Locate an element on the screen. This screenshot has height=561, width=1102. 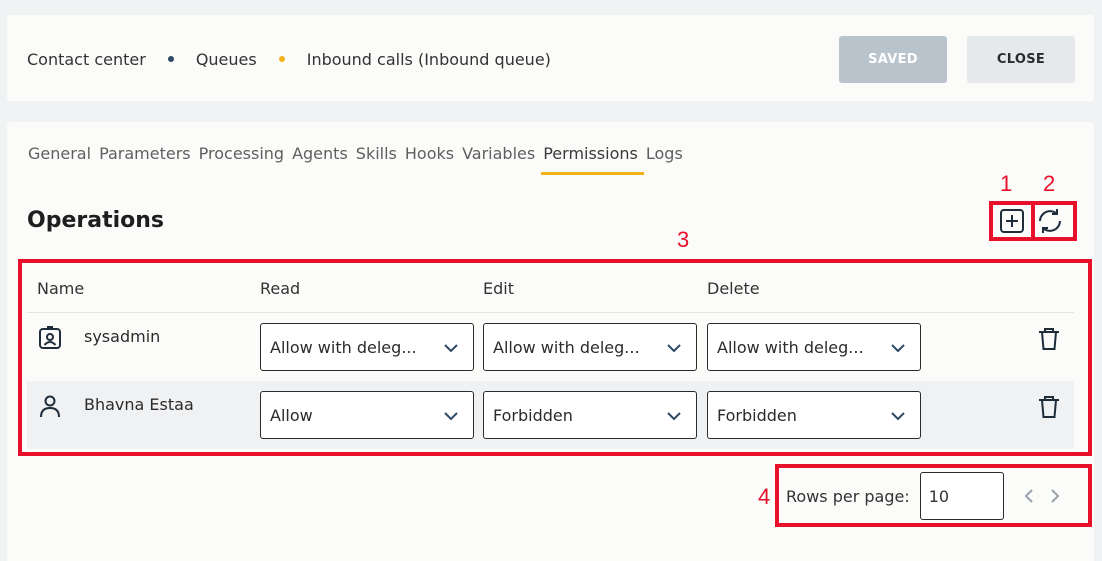
tab-permissions: Permissions is located at coordinates (592, 159).